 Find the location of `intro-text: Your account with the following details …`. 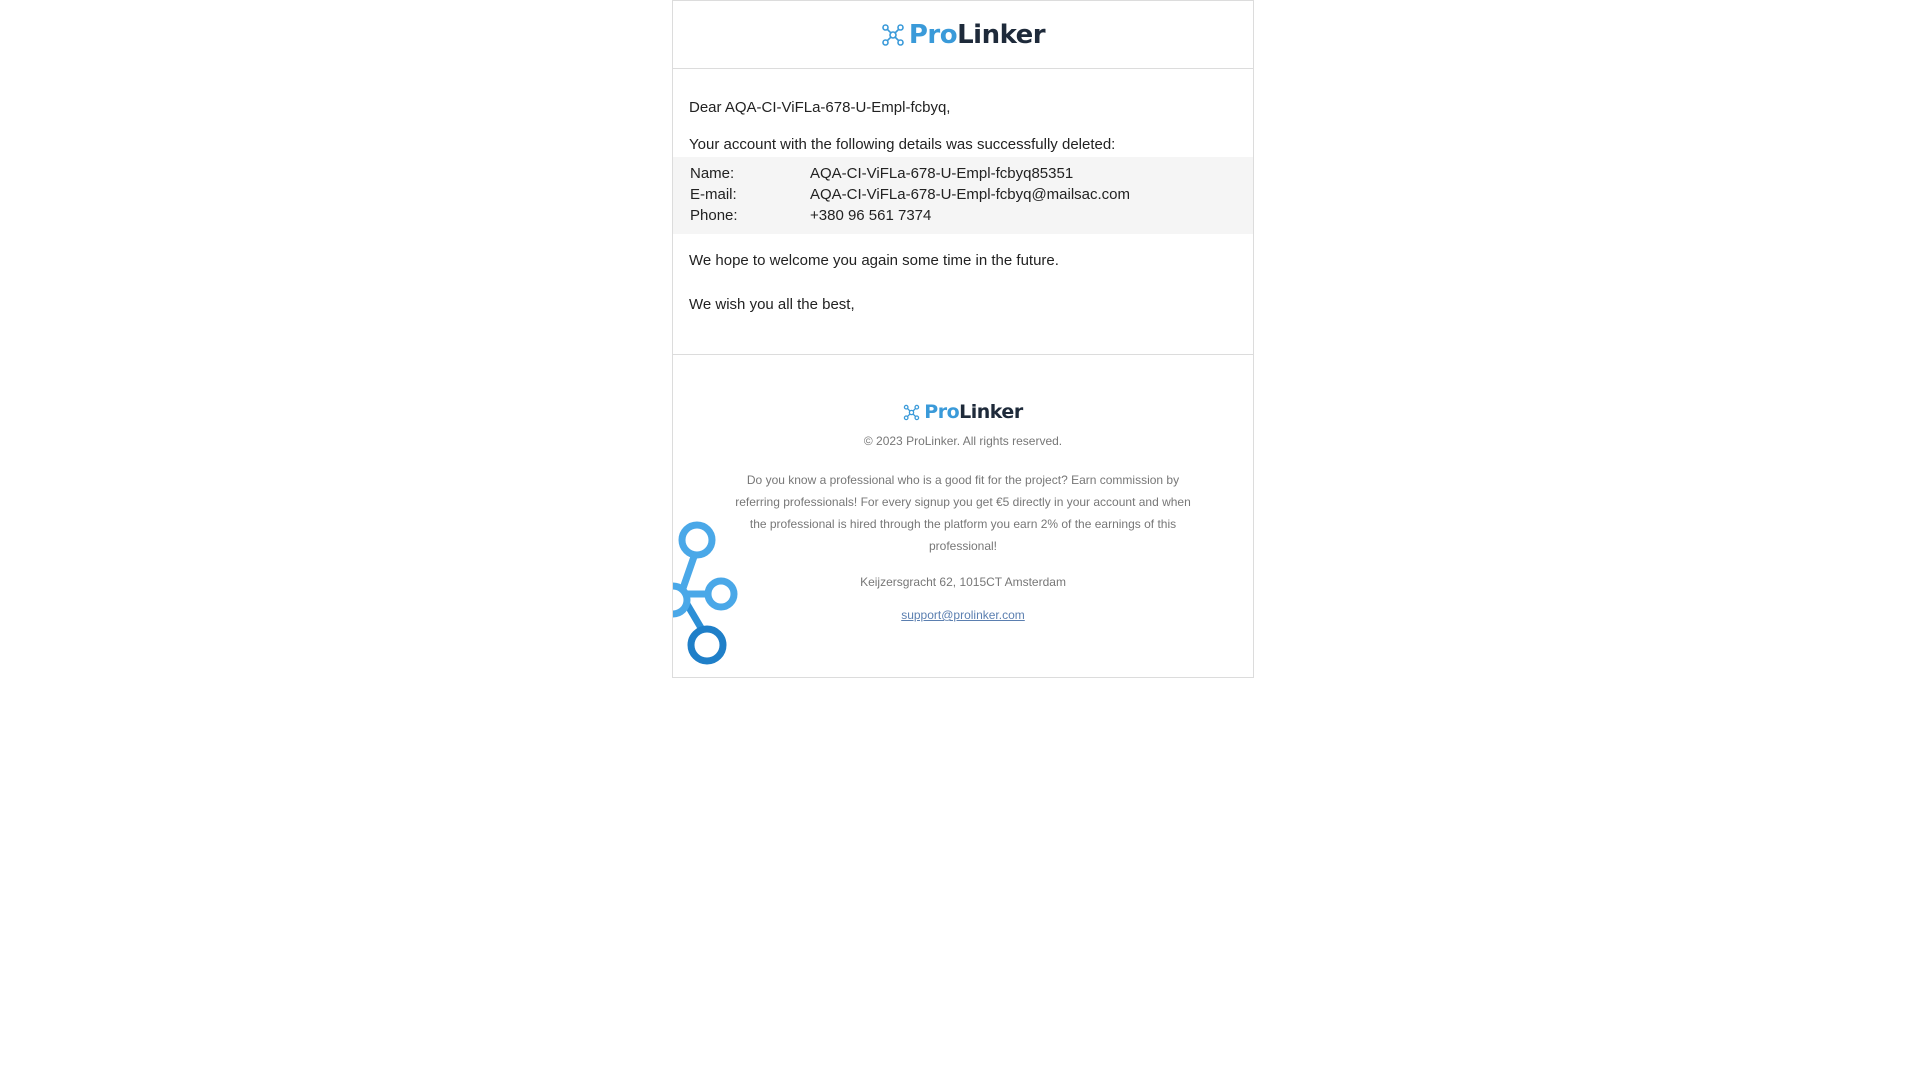

intro-text: Your account with the following details … is located at coordinates (902, 144).